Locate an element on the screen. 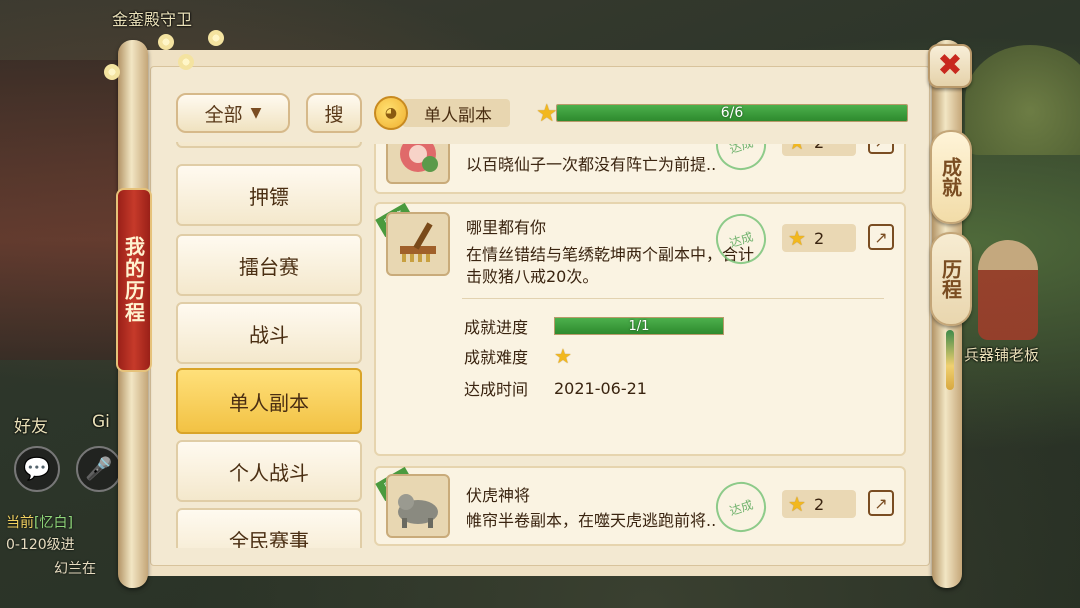 The width and height of the screenshot is (1080, 608). close-button: ✖ is located at coordinates (950, 66).